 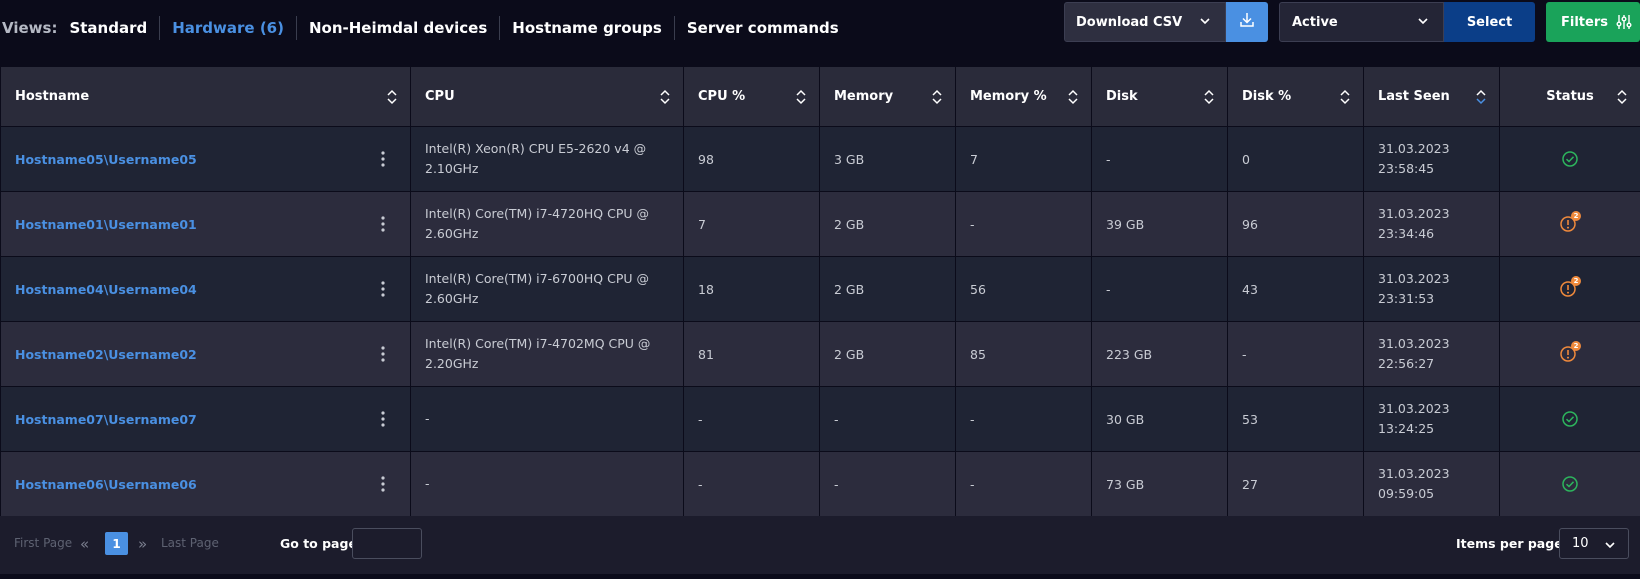 I want to click on memory-value: 3 GB, so click(x=849, y=159).